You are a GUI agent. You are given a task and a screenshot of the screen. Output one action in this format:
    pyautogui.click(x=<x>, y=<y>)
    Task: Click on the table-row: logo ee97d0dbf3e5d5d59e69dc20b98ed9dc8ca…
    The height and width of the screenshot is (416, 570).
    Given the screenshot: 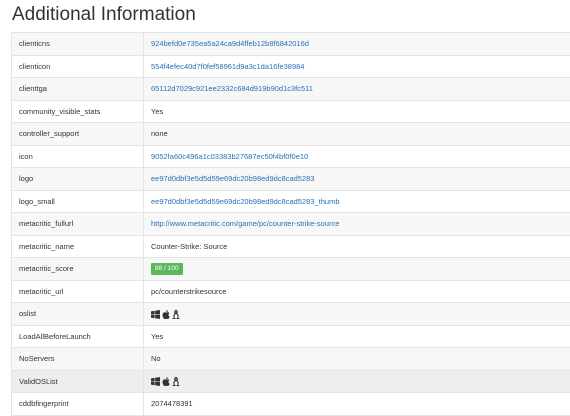 What is the action you would take?
    pyautogui.click(x=291, y=179)
    